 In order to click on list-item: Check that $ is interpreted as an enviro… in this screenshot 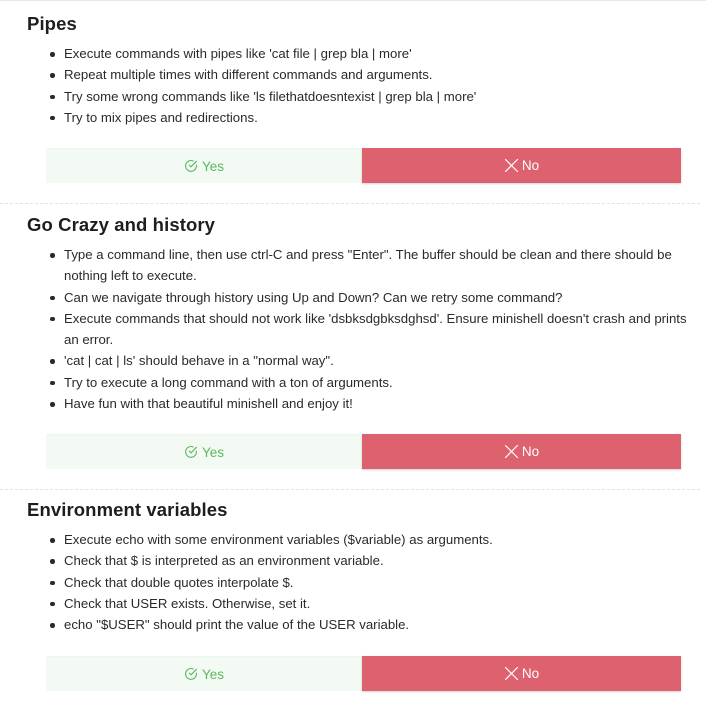, I will do `click(372, 560)`.